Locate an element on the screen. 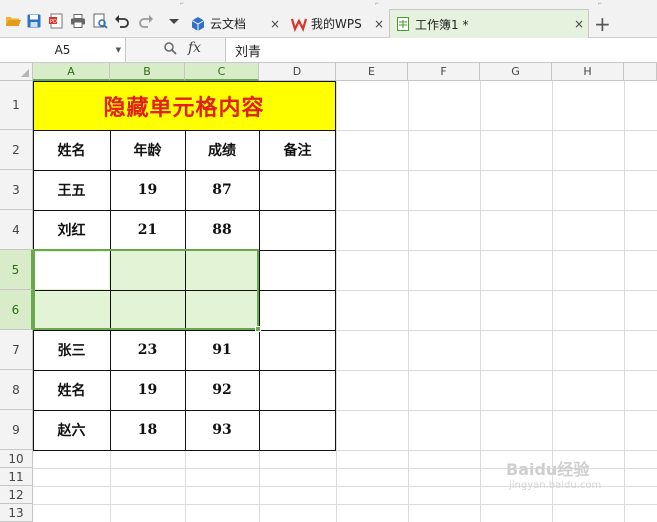 The height and width of the screenshot is (522, 657). table-cell: 王五 is located at coordinates (71, 190).